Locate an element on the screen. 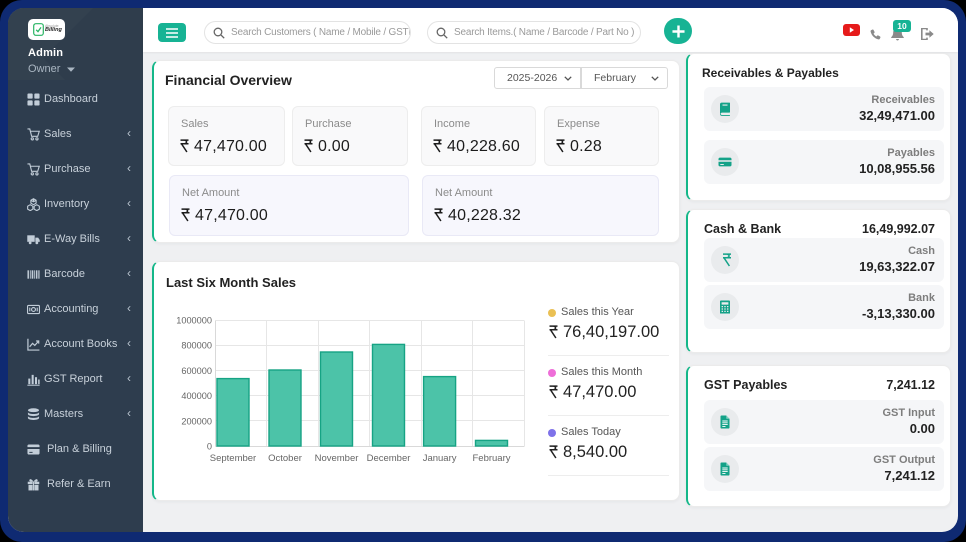 This screenshot has height=542, width=966. svg-text: November is located at coordinates (337, 458).